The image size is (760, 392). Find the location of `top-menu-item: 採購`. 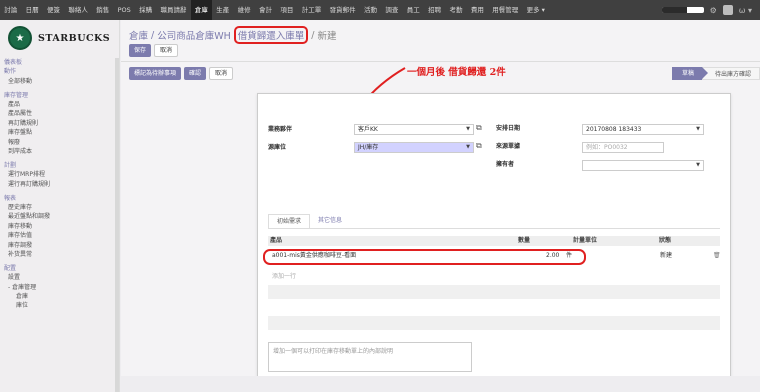

top-menu-item: 採購 is located at coordinates (145, 10).